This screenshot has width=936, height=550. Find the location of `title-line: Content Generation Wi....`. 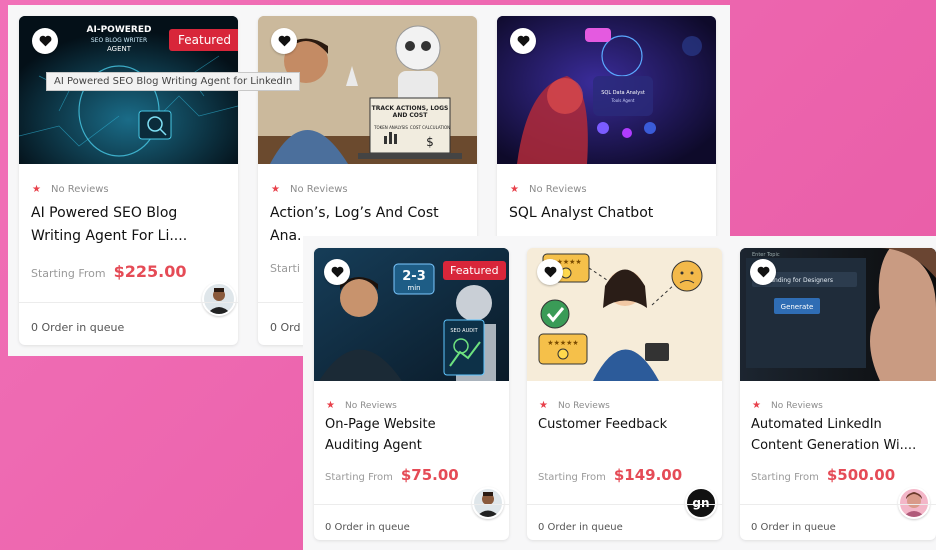

title-line: Content Generation Wi.... is located at coordinates (834, 445).